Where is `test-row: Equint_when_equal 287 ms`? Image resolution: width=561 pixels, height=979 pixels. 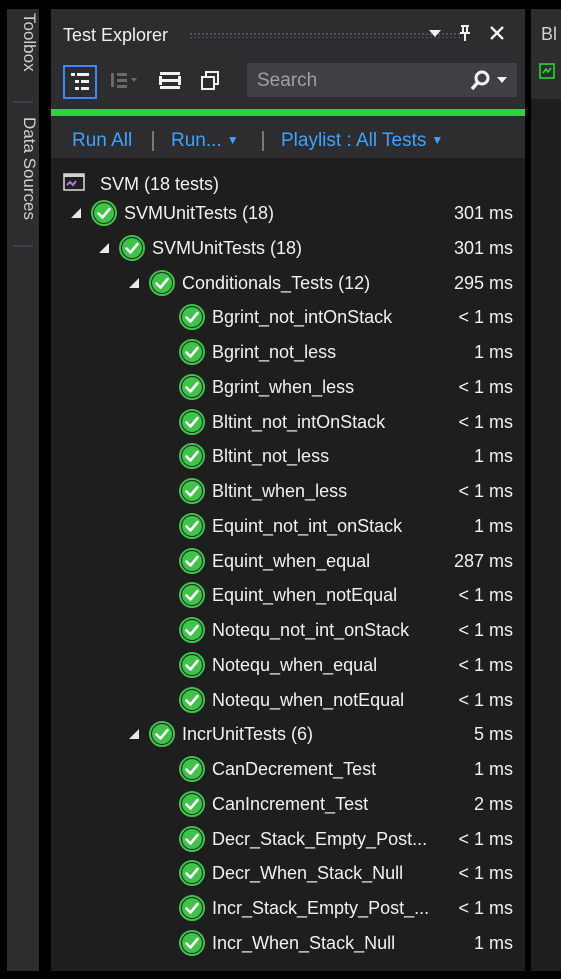
test-row: Equint_when_equal 287 ms is located at coordinates (288, 562).